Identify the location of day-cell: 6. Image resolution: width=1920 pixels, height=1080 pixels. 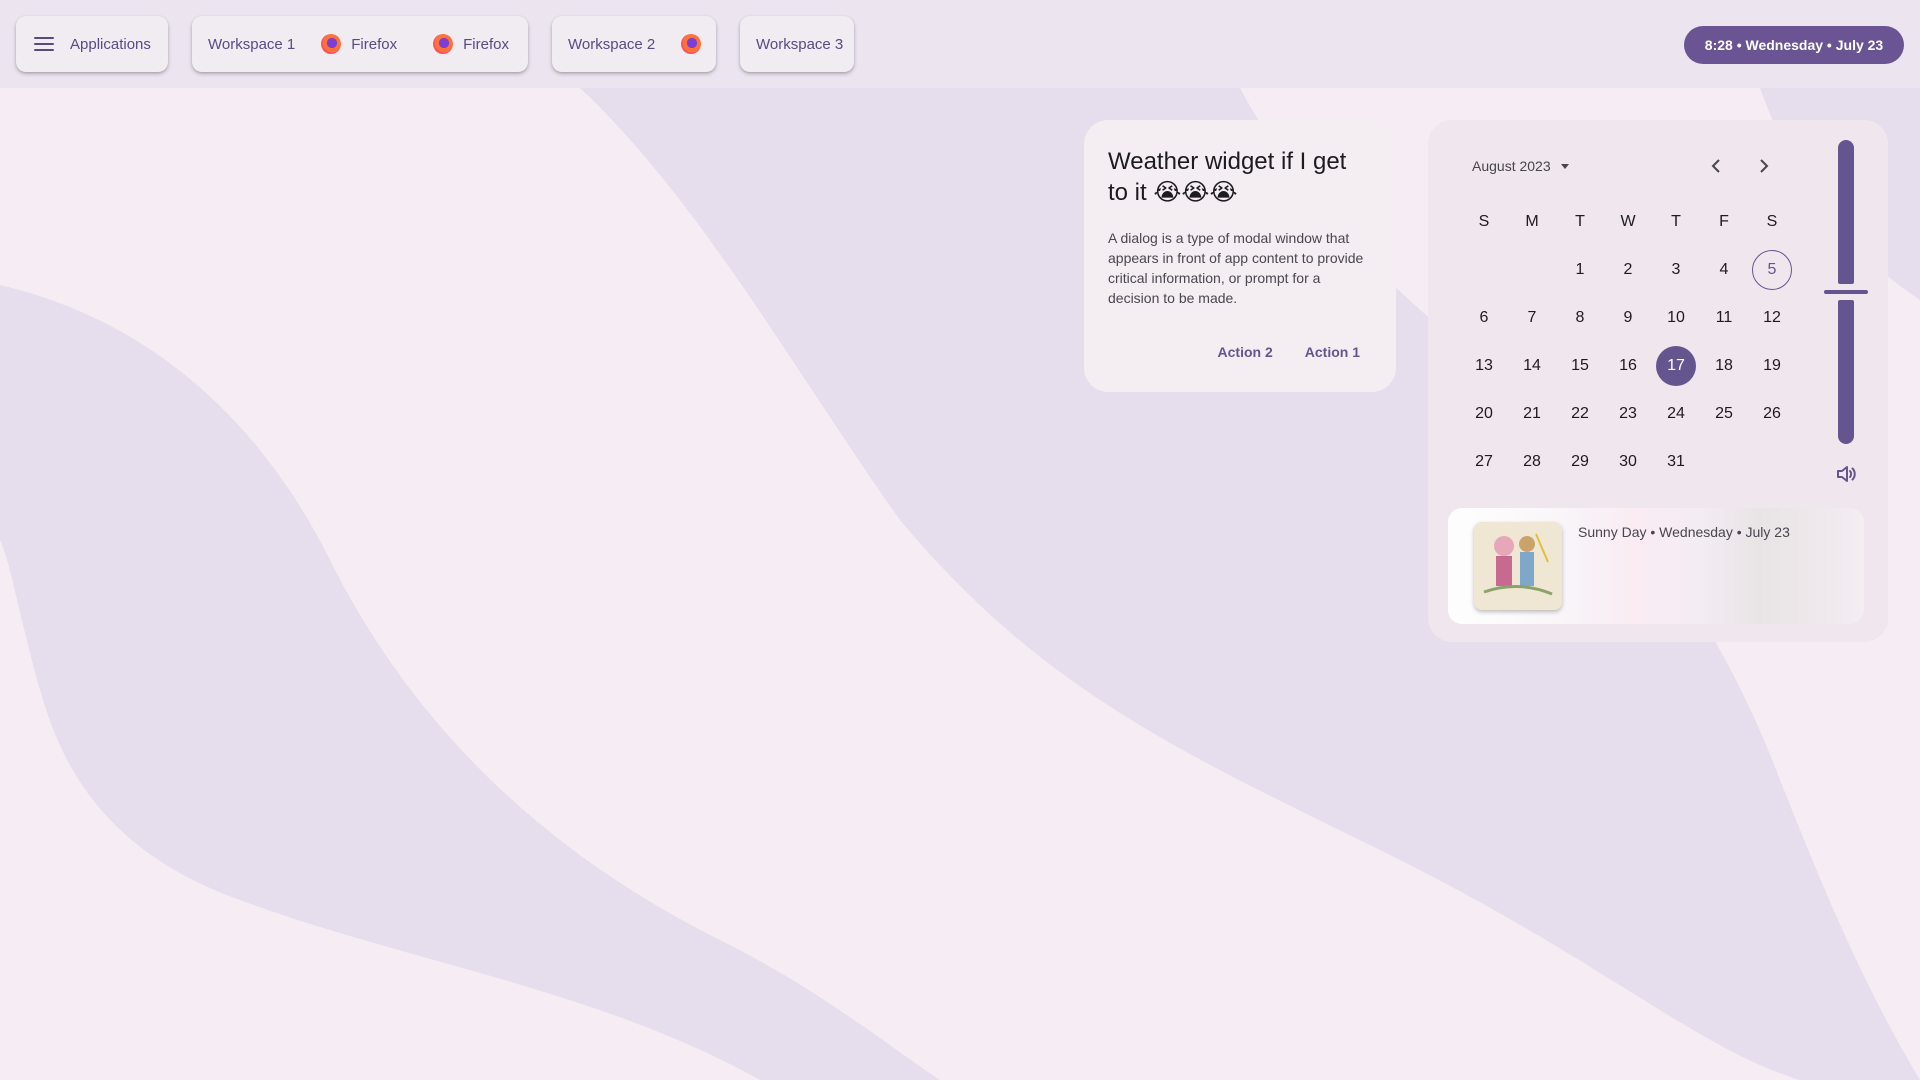
(1484, 318).